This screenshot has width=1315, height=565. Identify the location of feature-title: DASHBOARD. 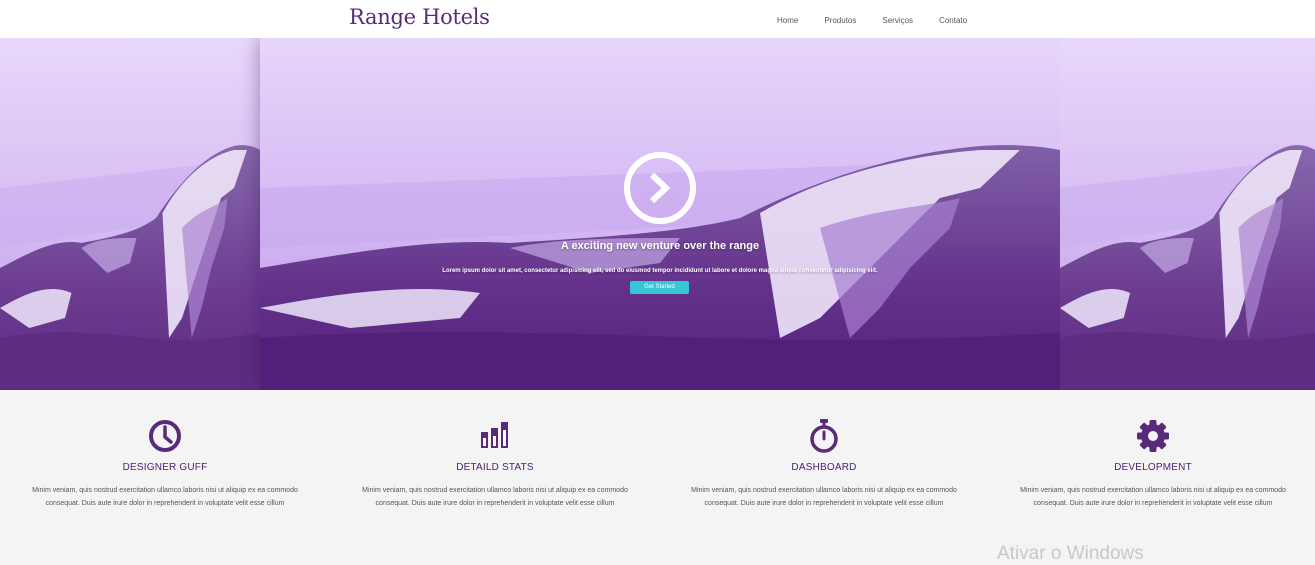
(824, 467).